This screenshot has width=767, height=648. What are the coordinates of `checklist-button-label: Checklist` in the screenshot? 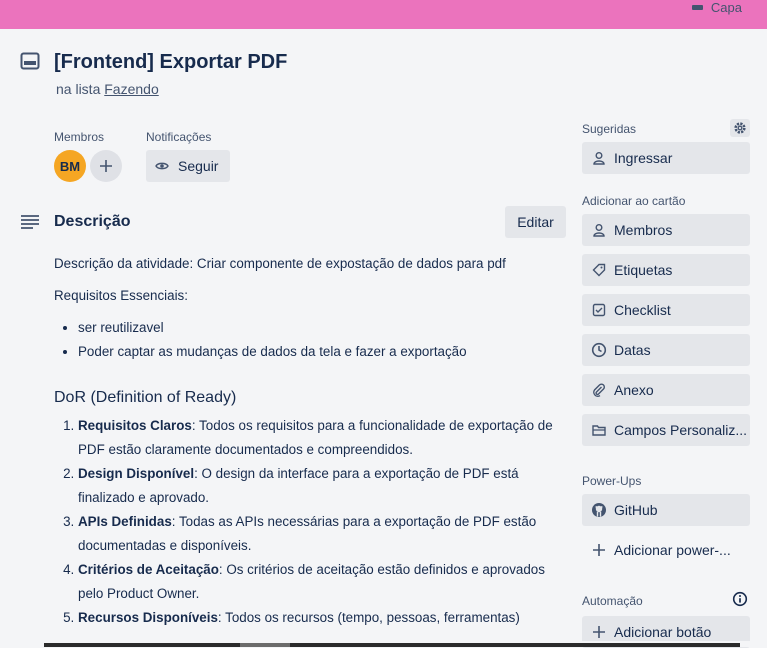 It's located at (642, 310).